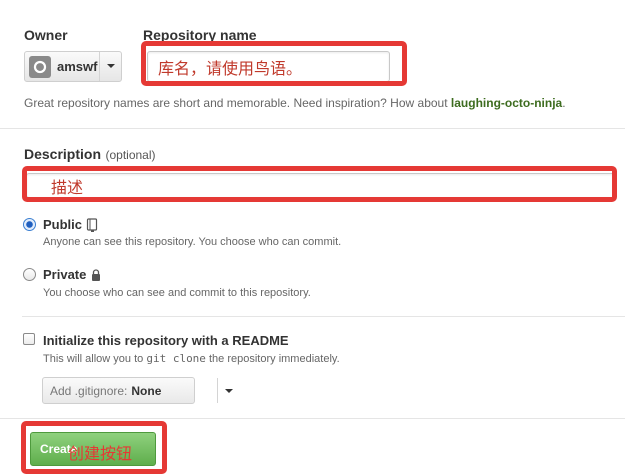  Describe the element at coordinates (176, 358) in the screenshot. I see `readme-note-code: git clone` at that location.